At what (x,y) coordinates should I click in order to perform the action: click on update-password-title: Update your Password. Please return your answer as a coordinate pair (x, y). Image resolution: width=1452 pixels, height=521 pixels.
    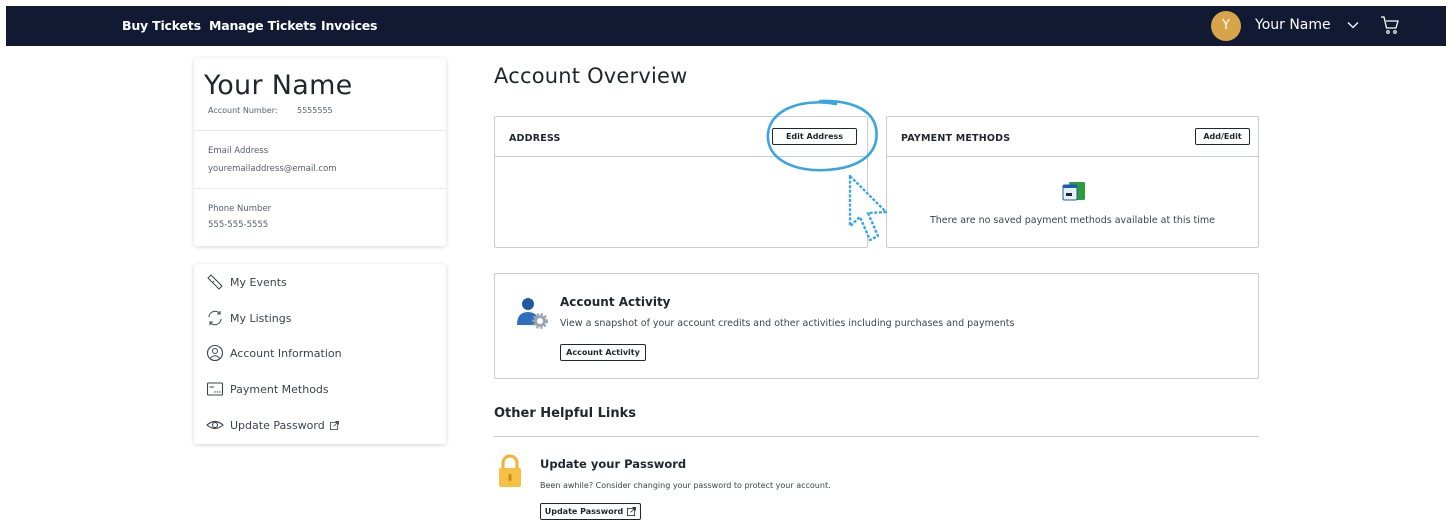
    Looking at the image, I should click on (613, 464).